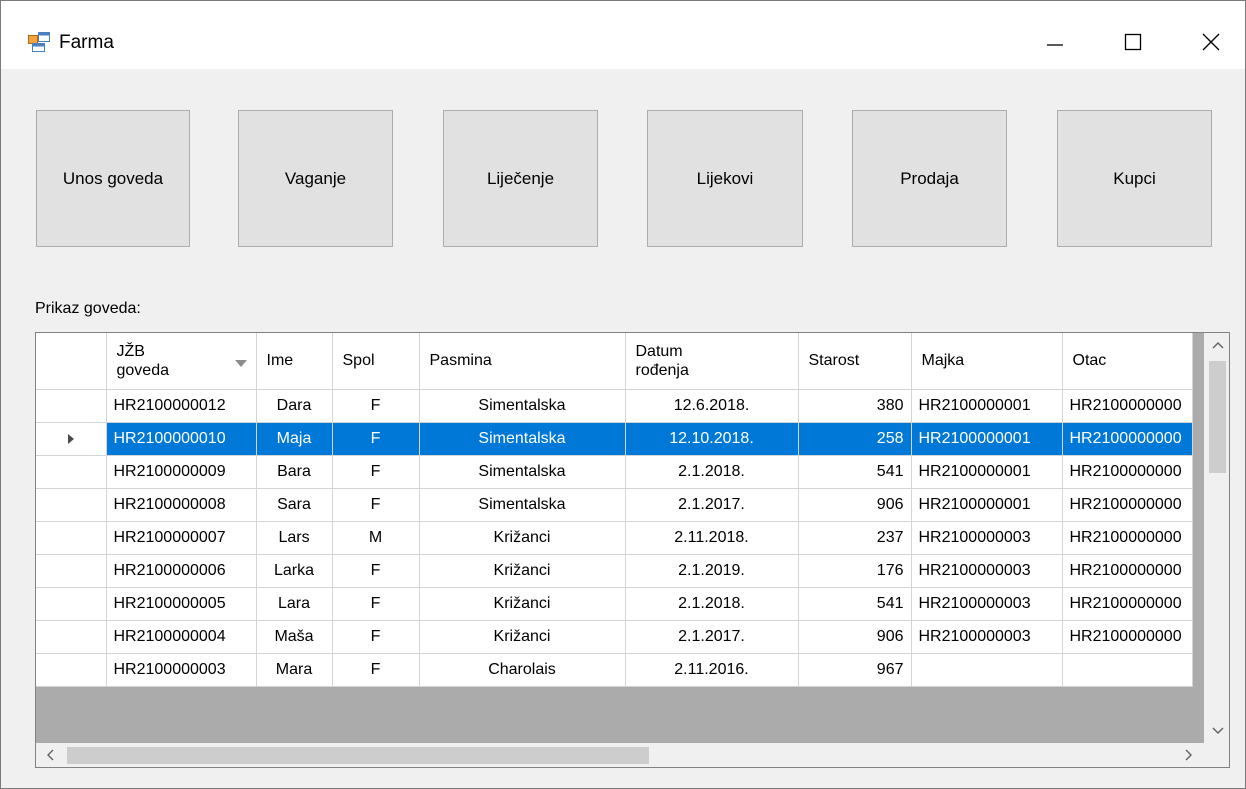 This screenshot has height=789, width=1246. I want to click on cell-jzb: HR2100000005, so click(181, 604).